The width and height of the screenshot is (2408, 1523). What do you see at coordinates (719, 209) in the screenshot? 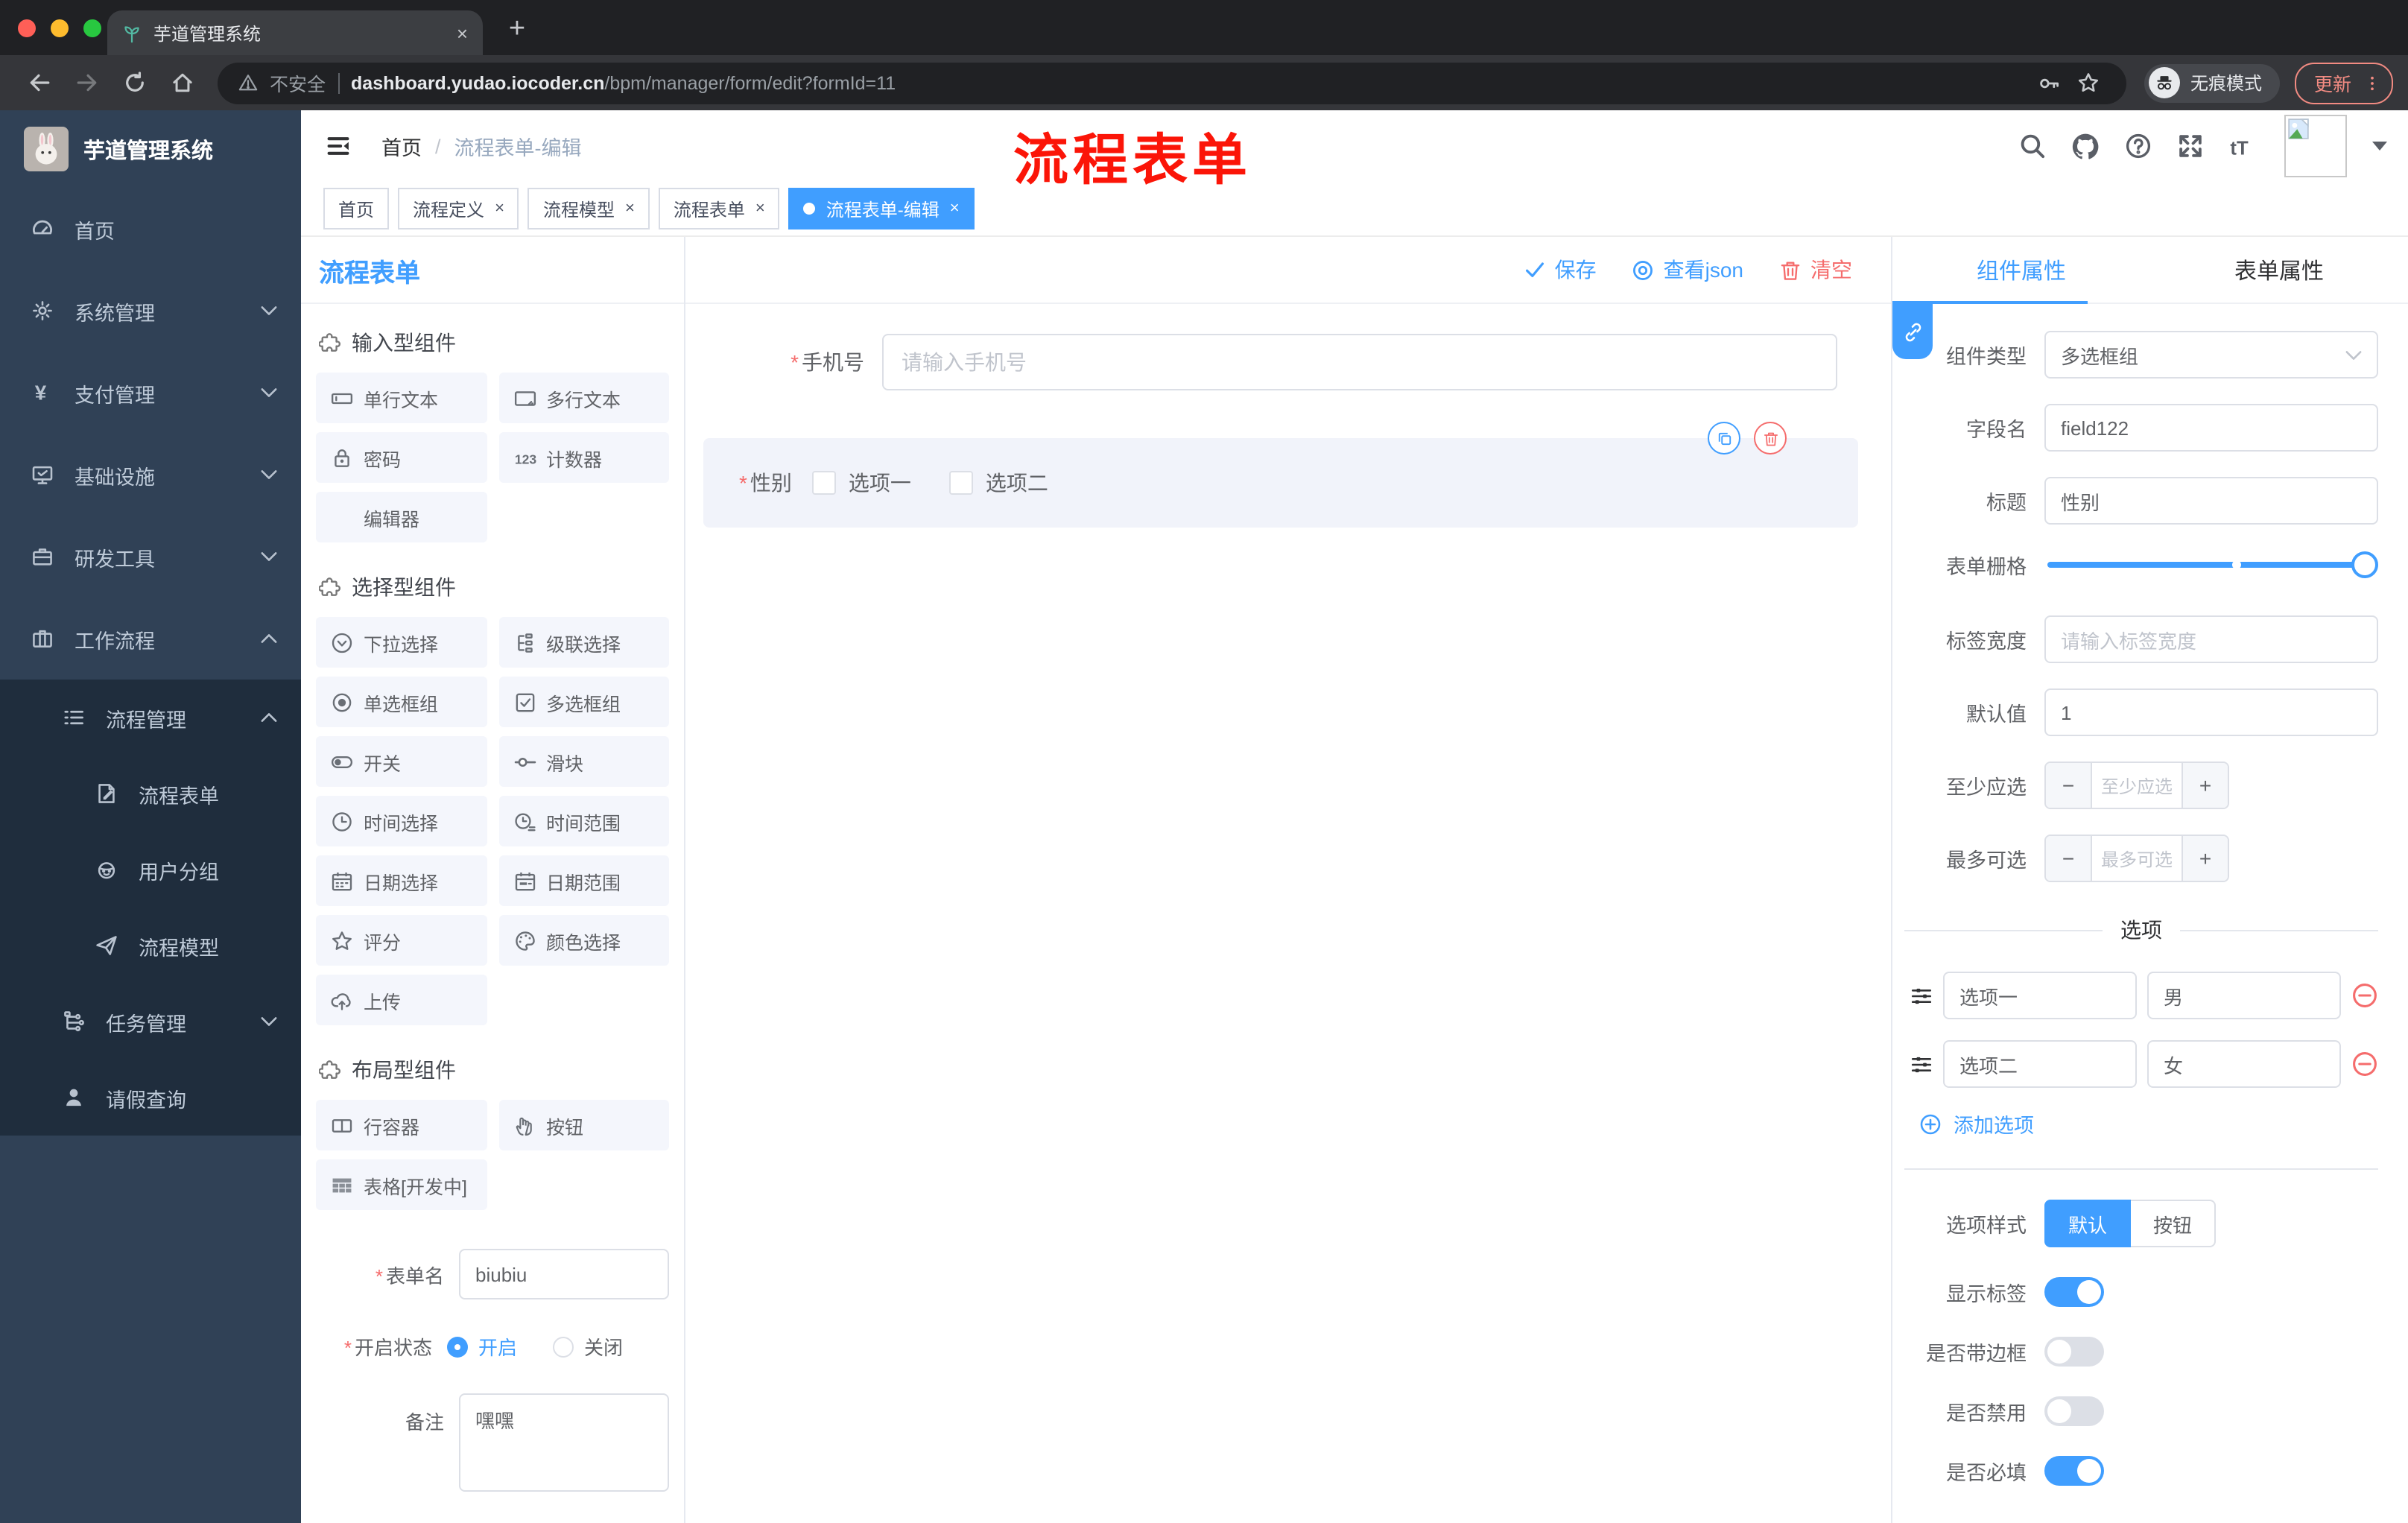
I see `tag-process-form: 流程表单 ×` at bounding box center [719, 209].